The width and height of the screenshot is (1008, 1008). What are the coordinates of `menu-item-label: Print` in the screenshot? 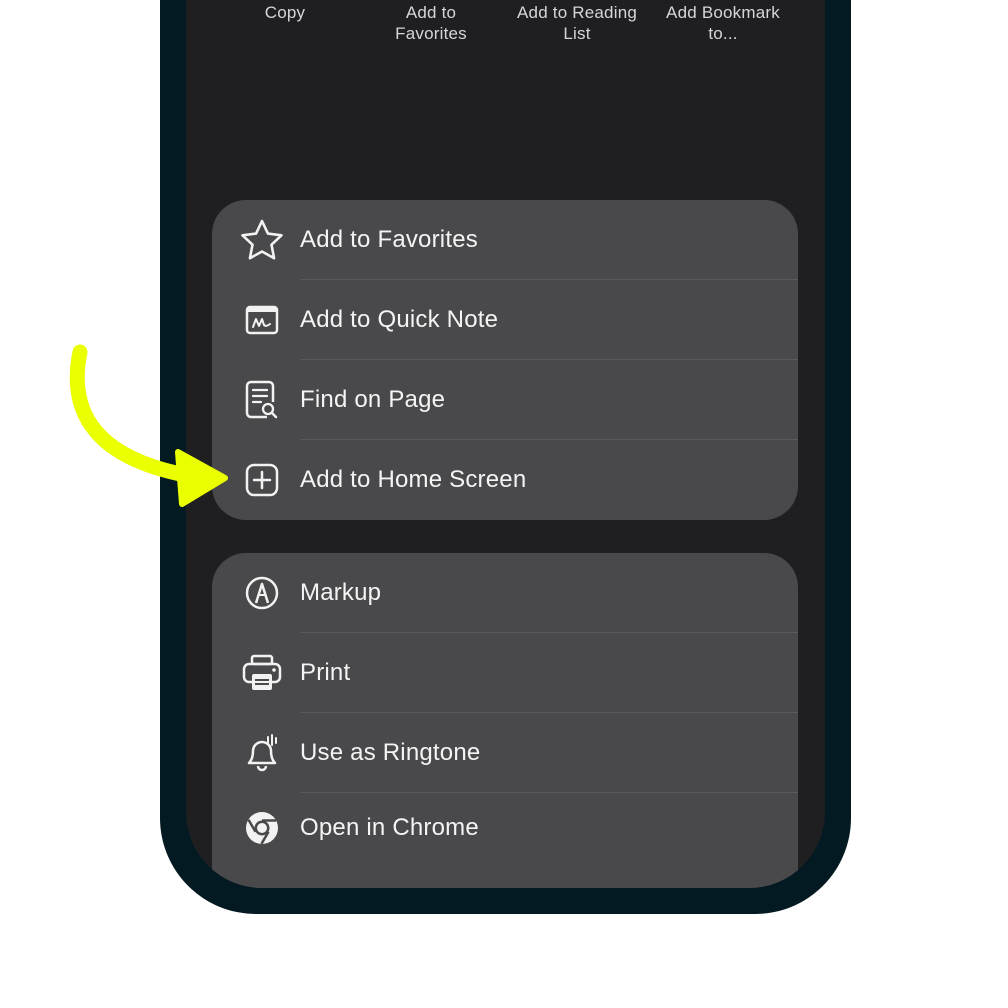 It's located at (325, 672).